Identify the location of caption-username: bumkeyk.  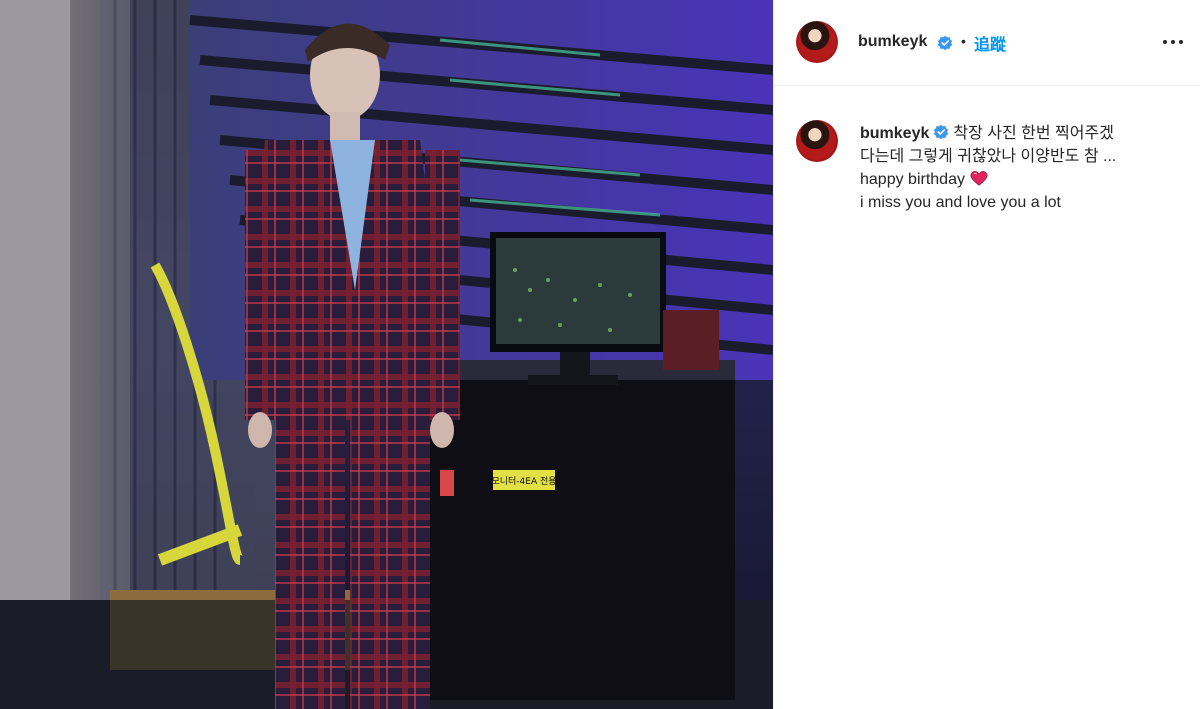
(894, 133).